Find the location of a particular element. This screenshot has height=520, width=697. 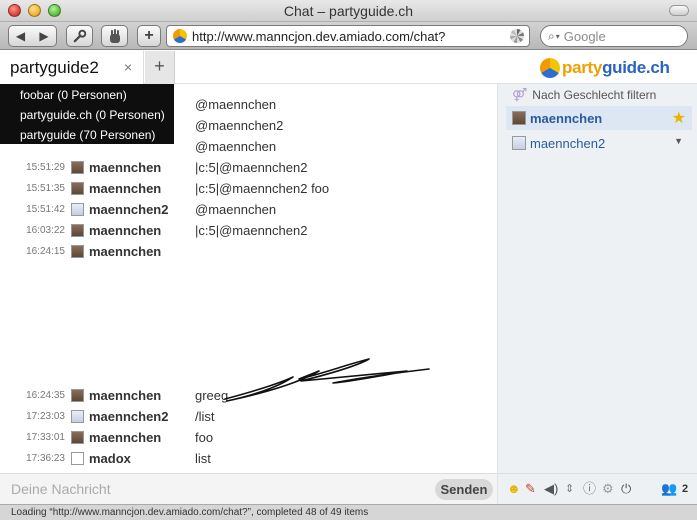

room-item-partyguide-ch: partyguide.ch (0 Personen) is located at coordinates (87, 116).